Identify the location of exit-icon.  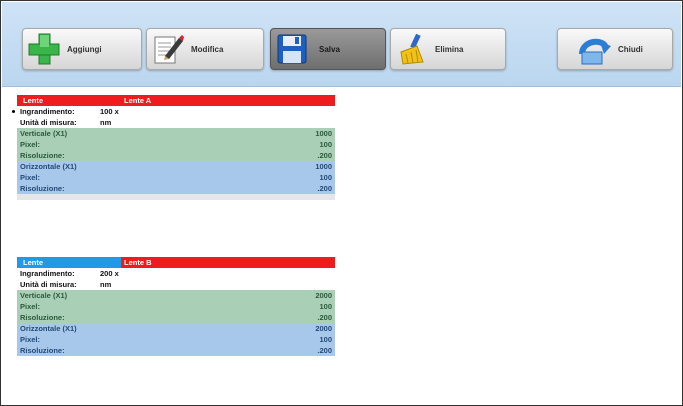
(595, 49).